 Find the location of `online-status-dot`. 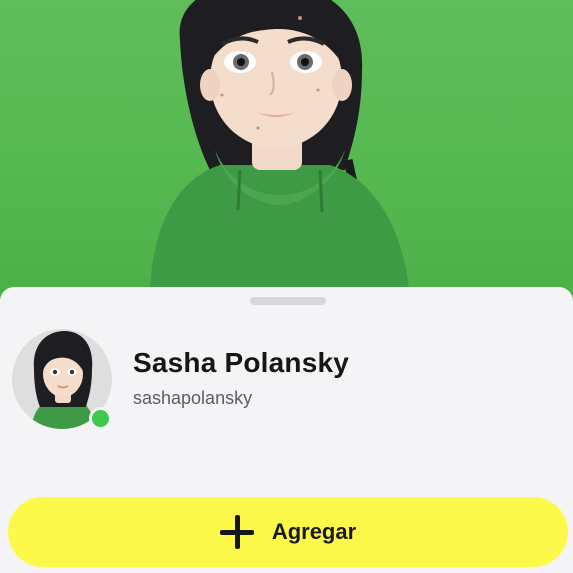

online-status-dot is located at coordinates (100, 418).